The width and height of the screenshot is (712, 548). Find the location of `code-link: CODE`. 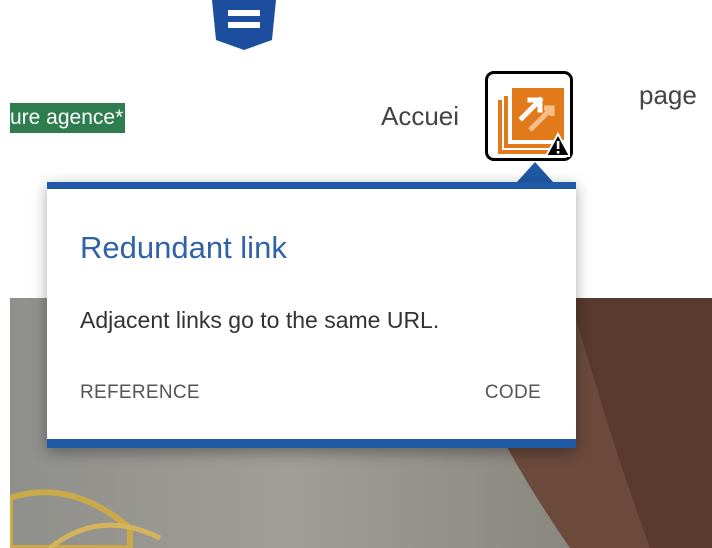

code-link: CODE is located at coordinates (513, 393).